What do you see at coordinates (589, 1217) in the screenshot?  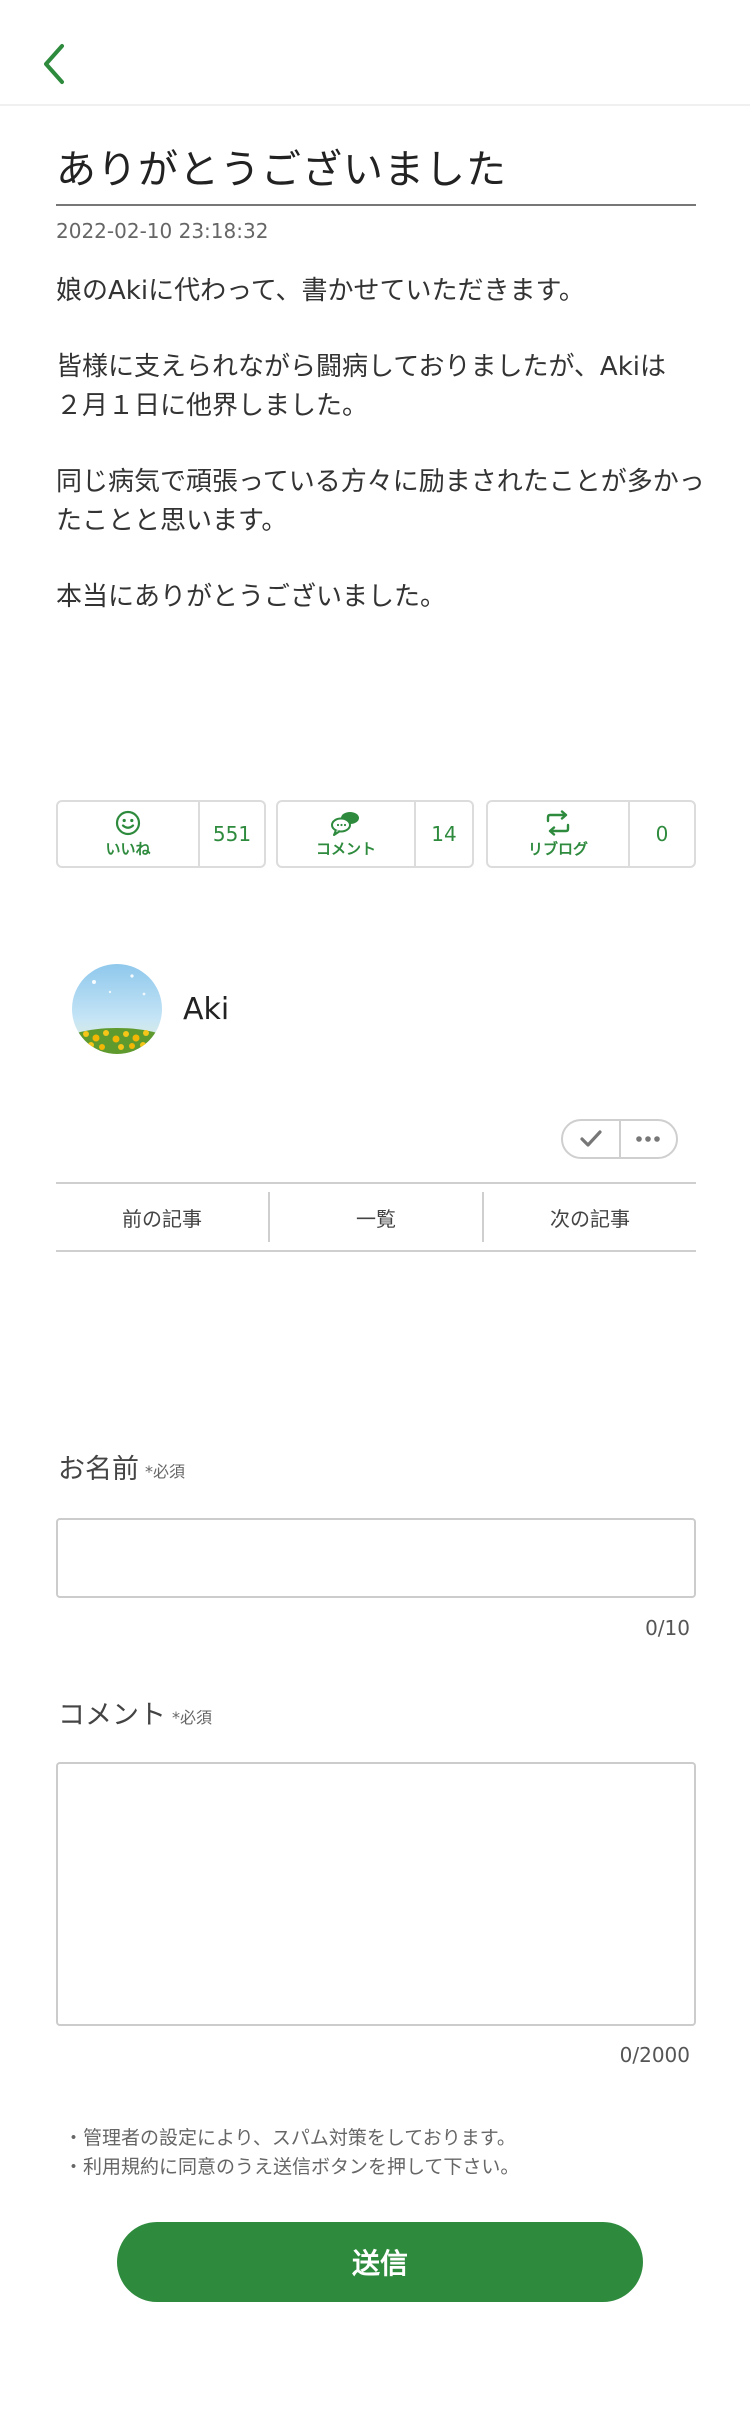 I see `next-article-link: 次の記事` at bounding box center [589, 1217].